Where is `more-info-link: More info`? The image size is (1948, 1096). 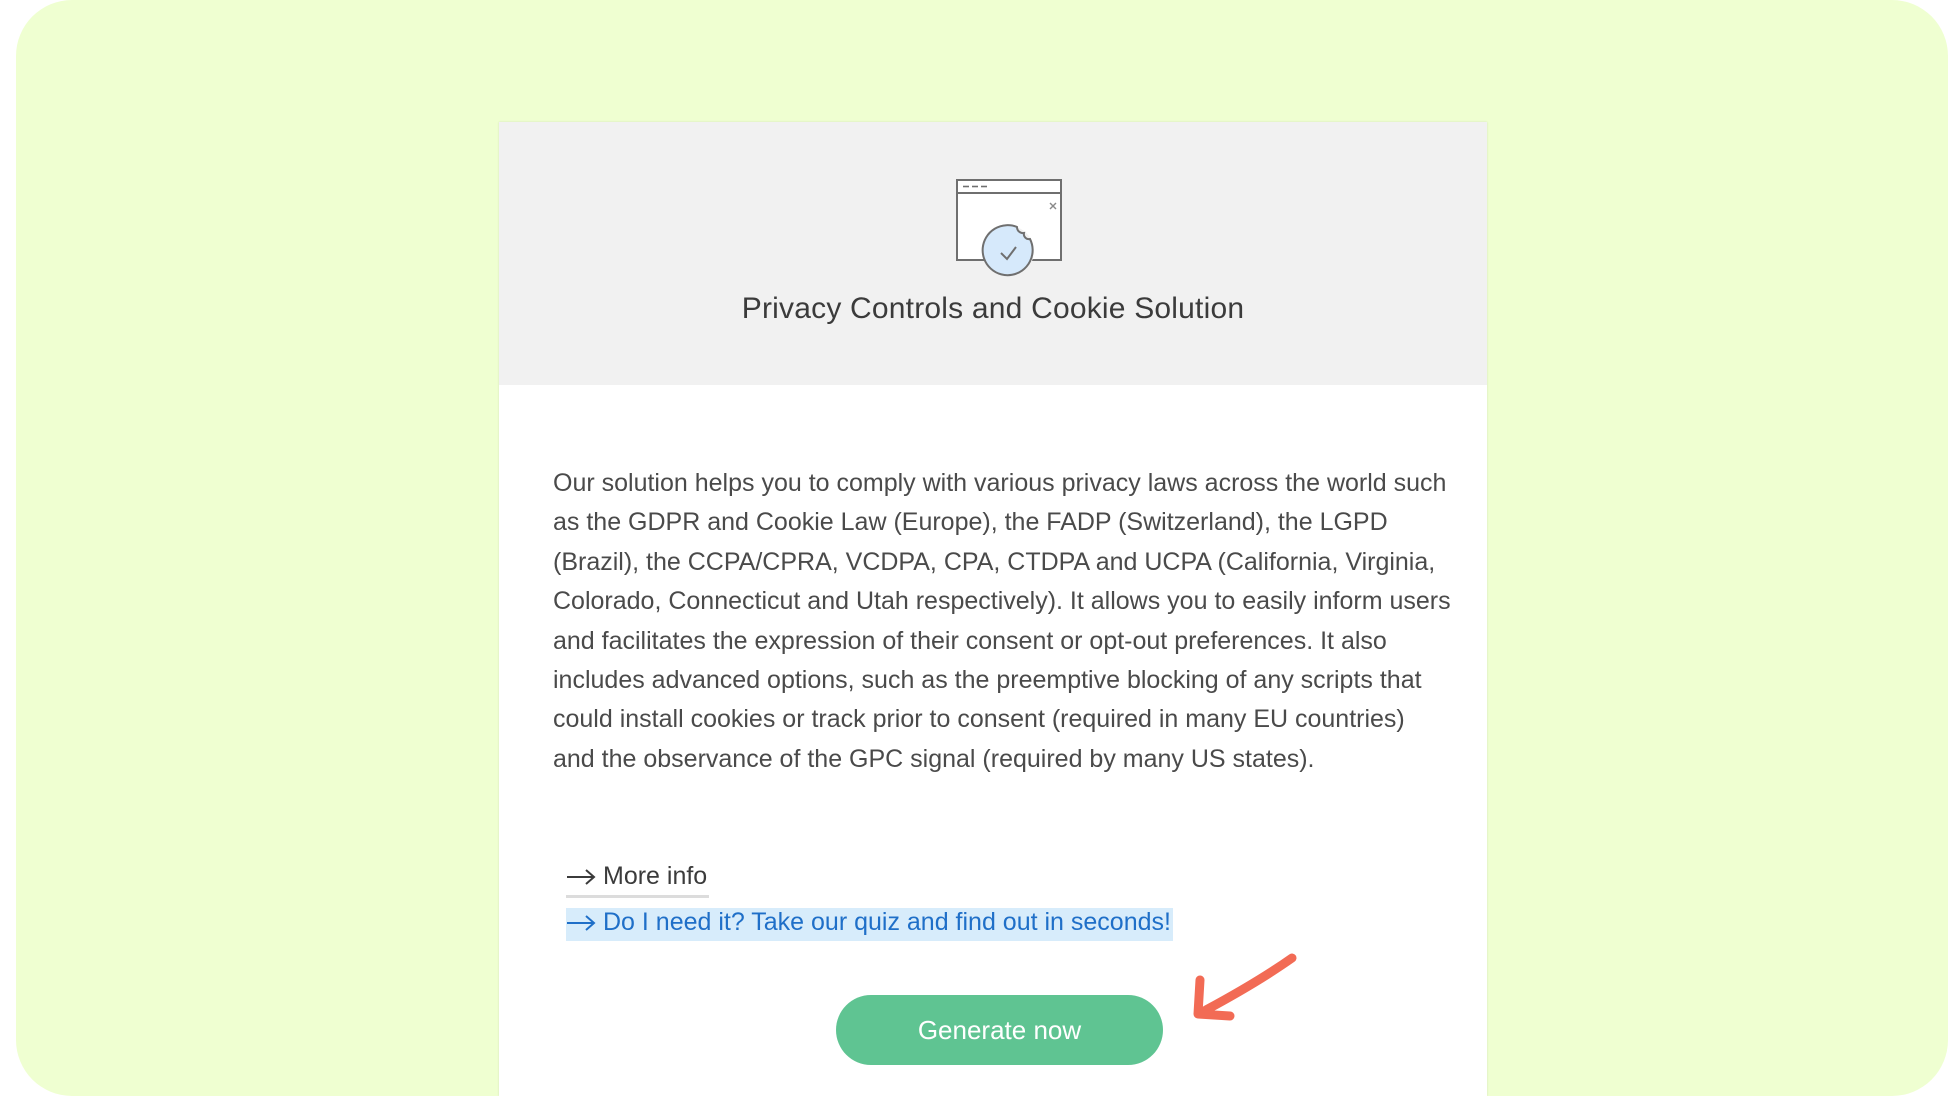 more-info-link: More info is located at coordinates (638, 880).